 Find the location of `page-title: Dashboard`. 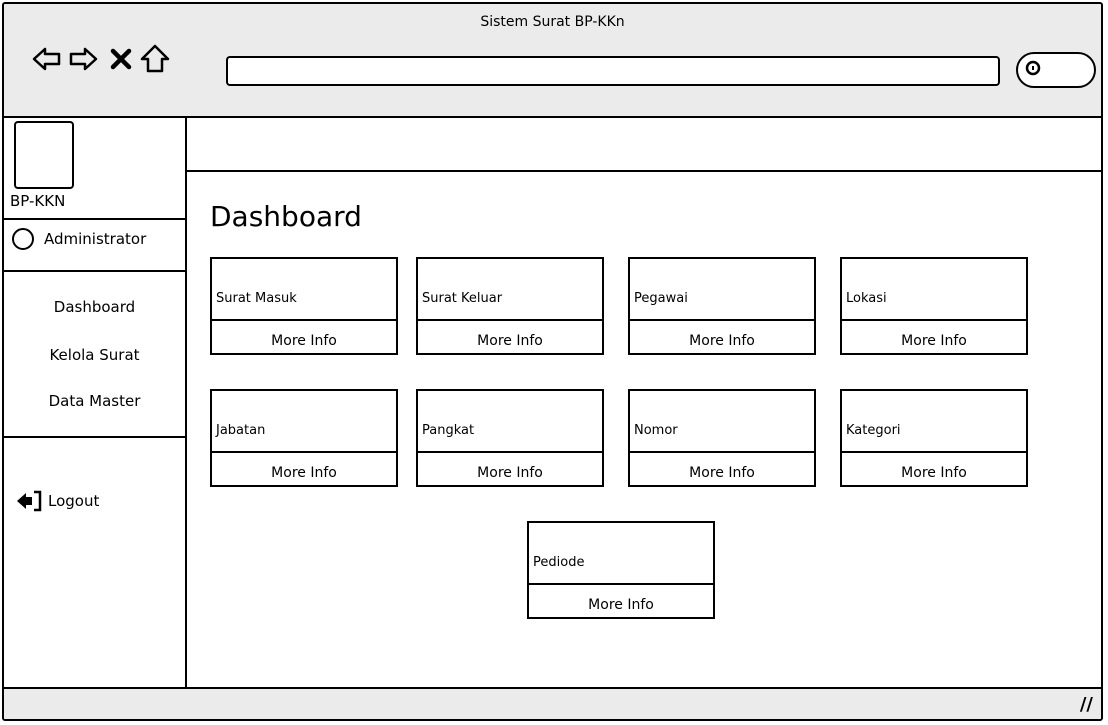

page-title: Dashboard is located at coordinates (286, 216).